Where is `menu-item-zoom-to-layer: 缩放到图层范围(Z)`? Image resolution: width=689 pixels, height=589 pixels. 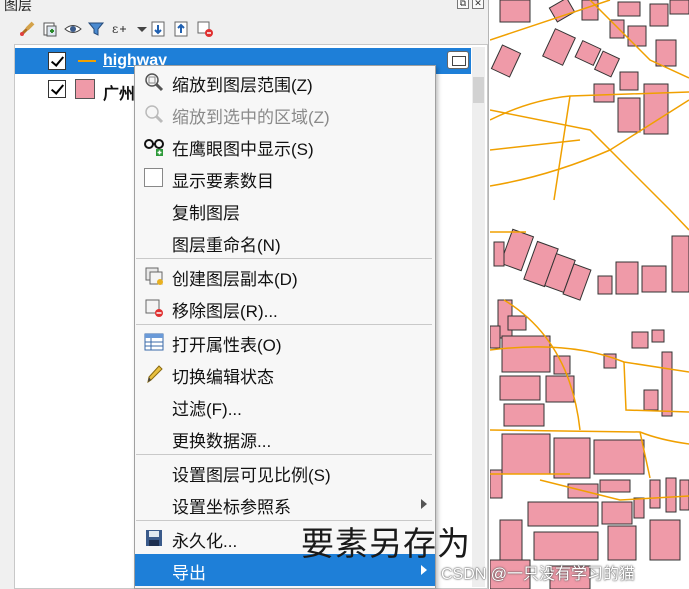
menu-item-zoom-to-layer: 缩放到图层范围(Z) is located at coordinates (285, 82).